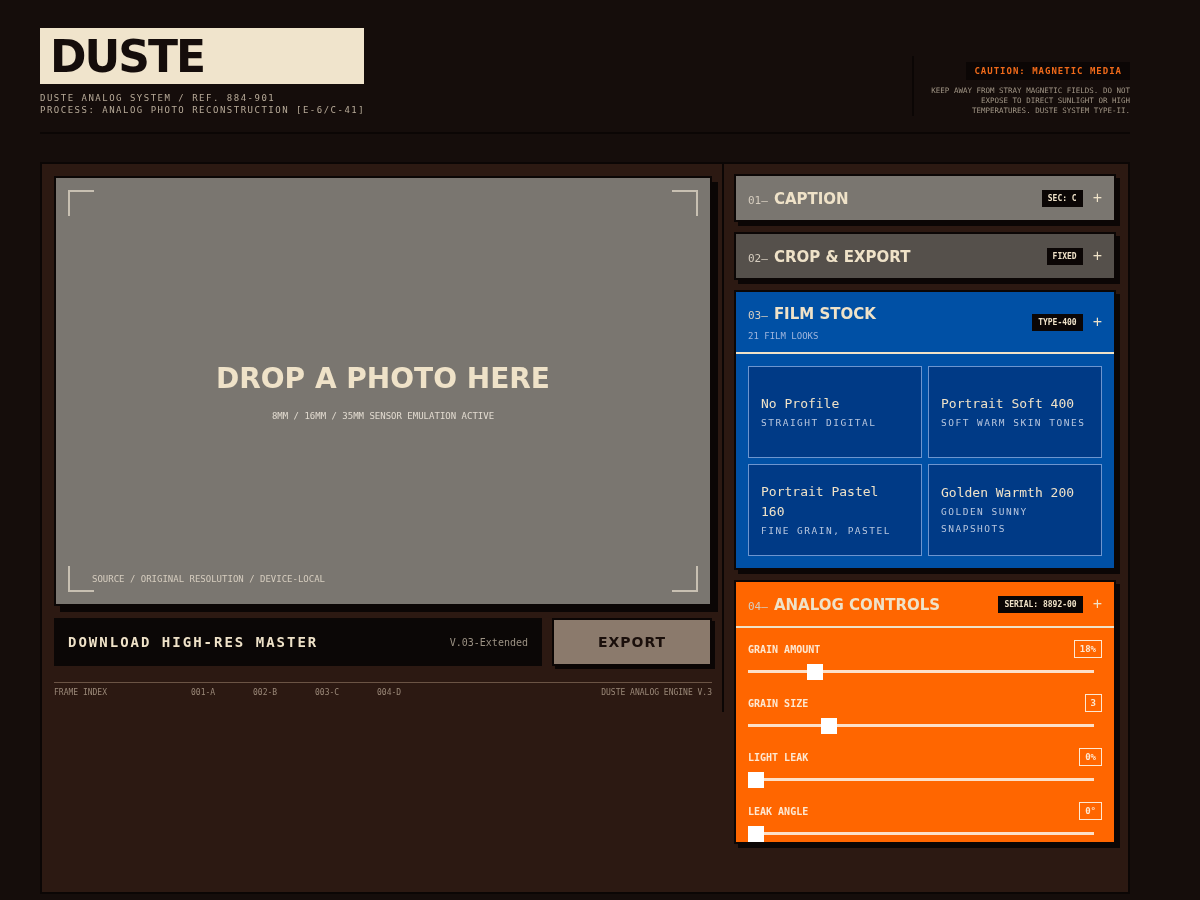  What do you see at coordinates (826, 530) in the screenshot?
I see `film-description: FINE GRAIN, PASTEL` at bounding box center [826, 530].